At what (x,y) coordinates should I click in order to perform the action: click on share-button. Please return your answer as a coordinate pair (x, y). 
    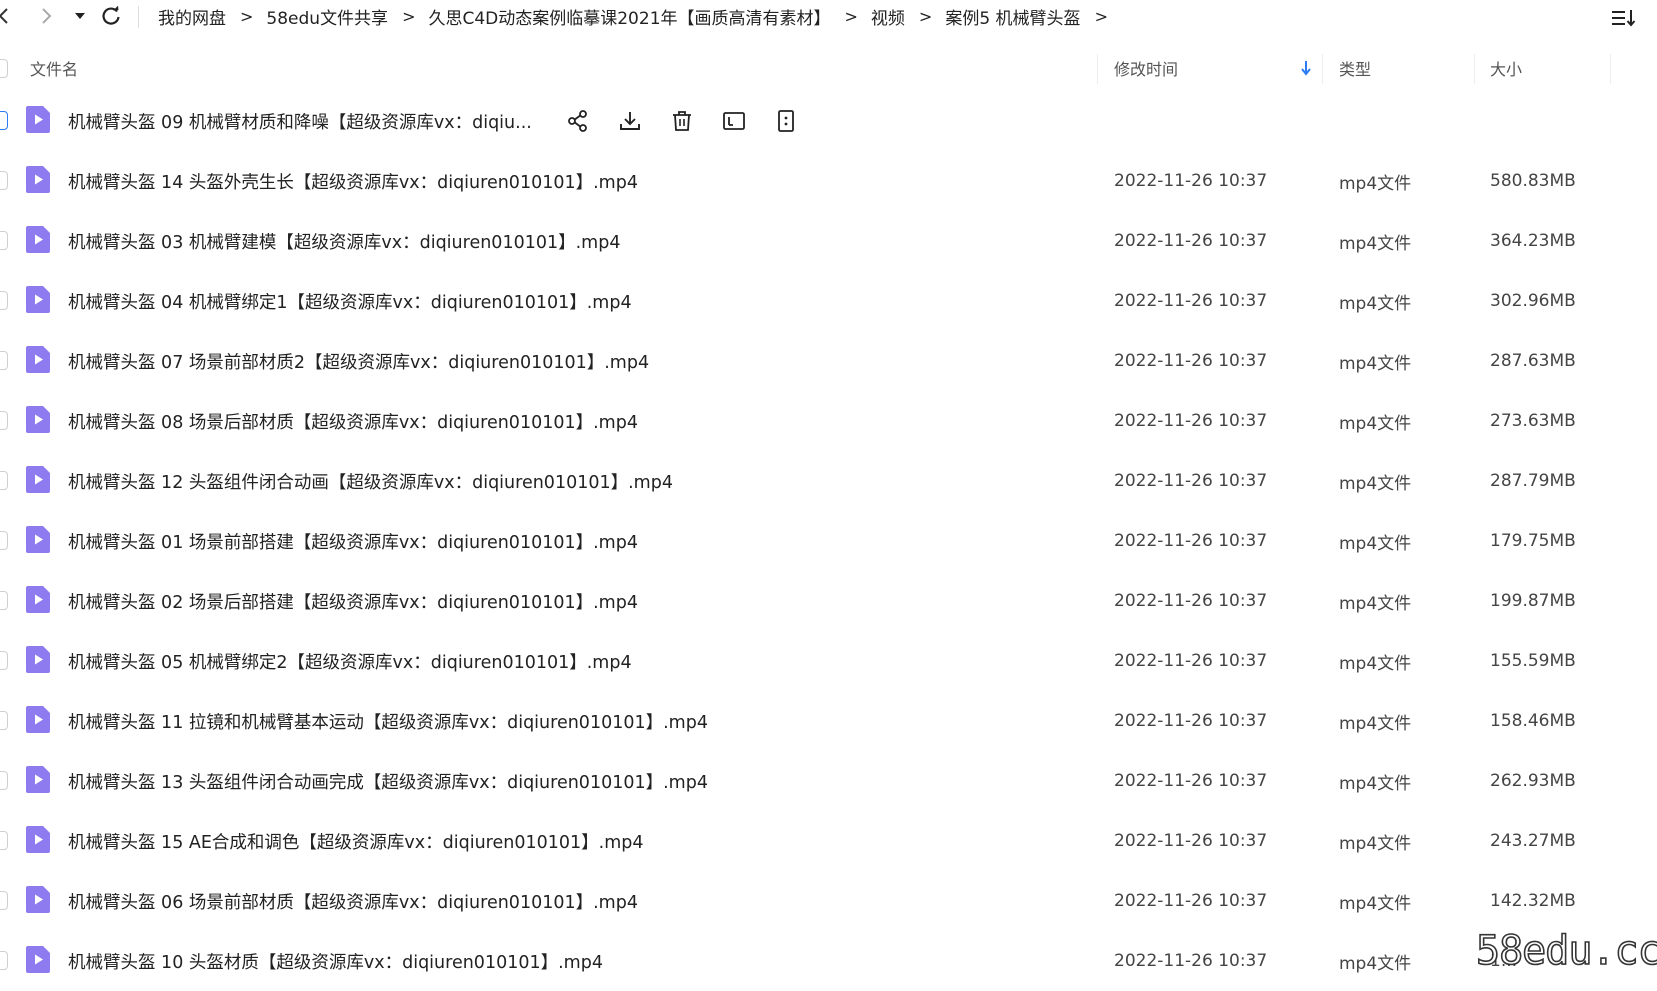
    Looking at the image, I should click on (578, 121).